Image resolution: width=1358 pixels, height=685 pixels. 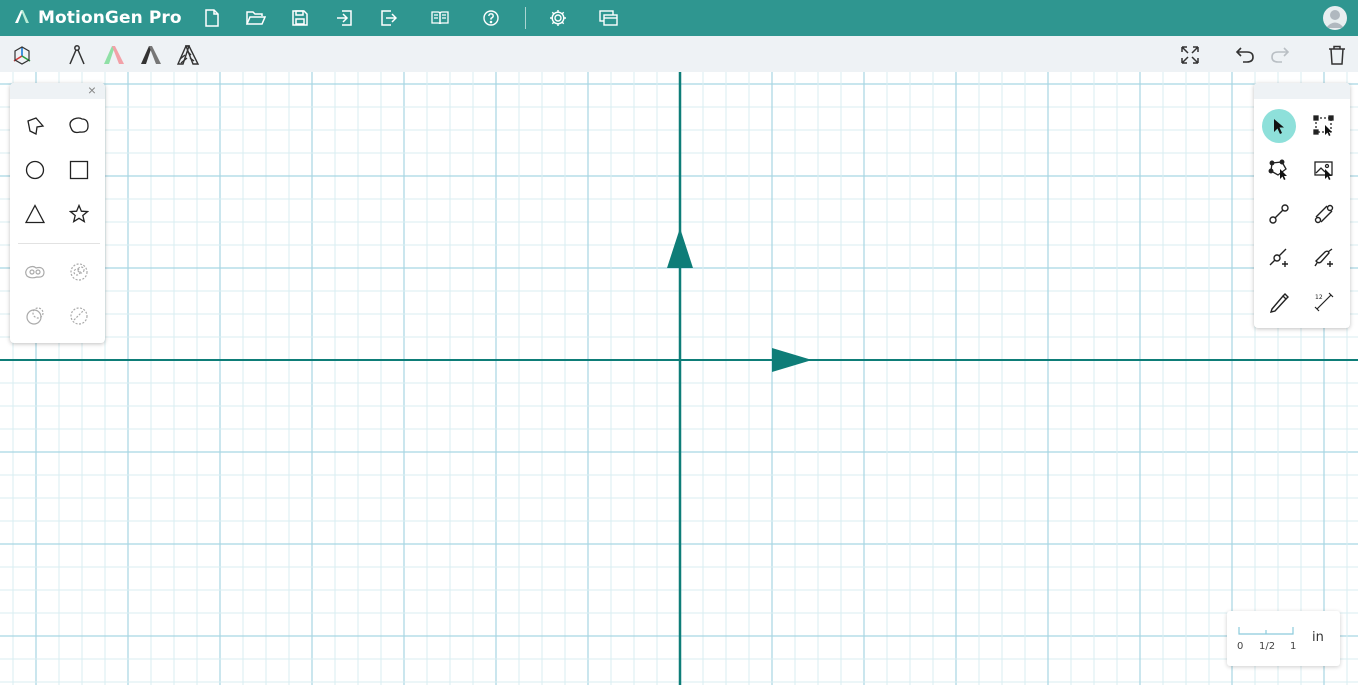 What do you see at coordinates (1324, 214) in the screenshot?
I see `link-bar-icon` at bounding box center [1324, 214].